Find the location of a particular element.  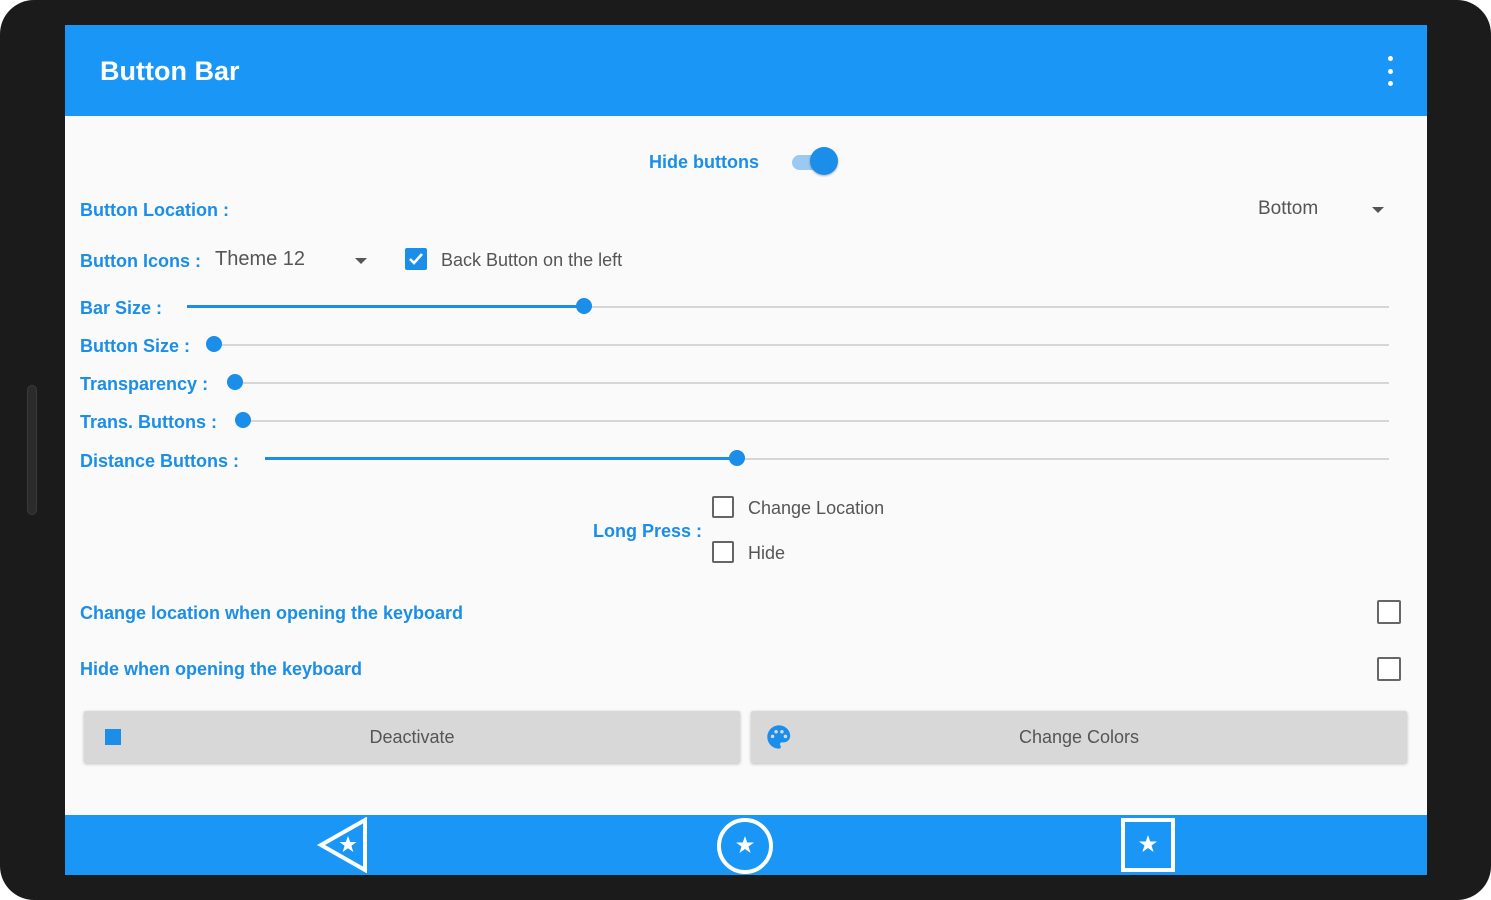

distance-buttons-slider is located at coordinates (827, 459).